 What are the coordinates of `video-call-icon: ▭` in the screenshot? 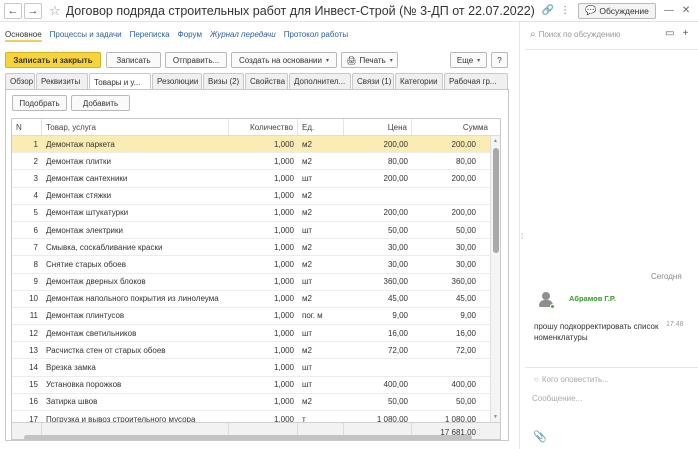 It's located at (673, 33).